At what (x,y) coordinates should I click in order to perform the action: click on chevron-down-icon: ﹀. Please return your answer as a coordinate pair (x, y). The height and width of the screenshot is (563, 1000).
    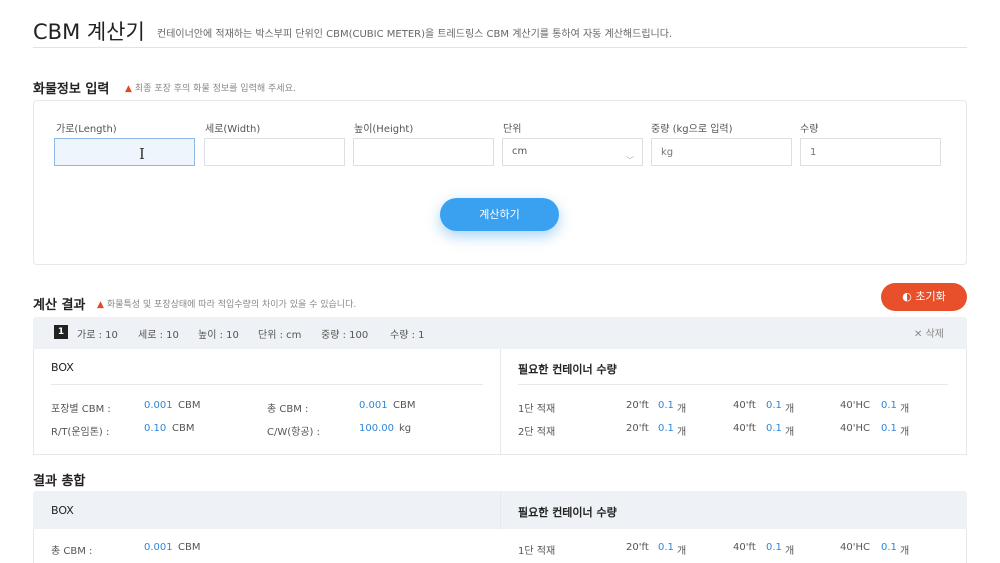
    Looking at the image, I should click on (630, 160).